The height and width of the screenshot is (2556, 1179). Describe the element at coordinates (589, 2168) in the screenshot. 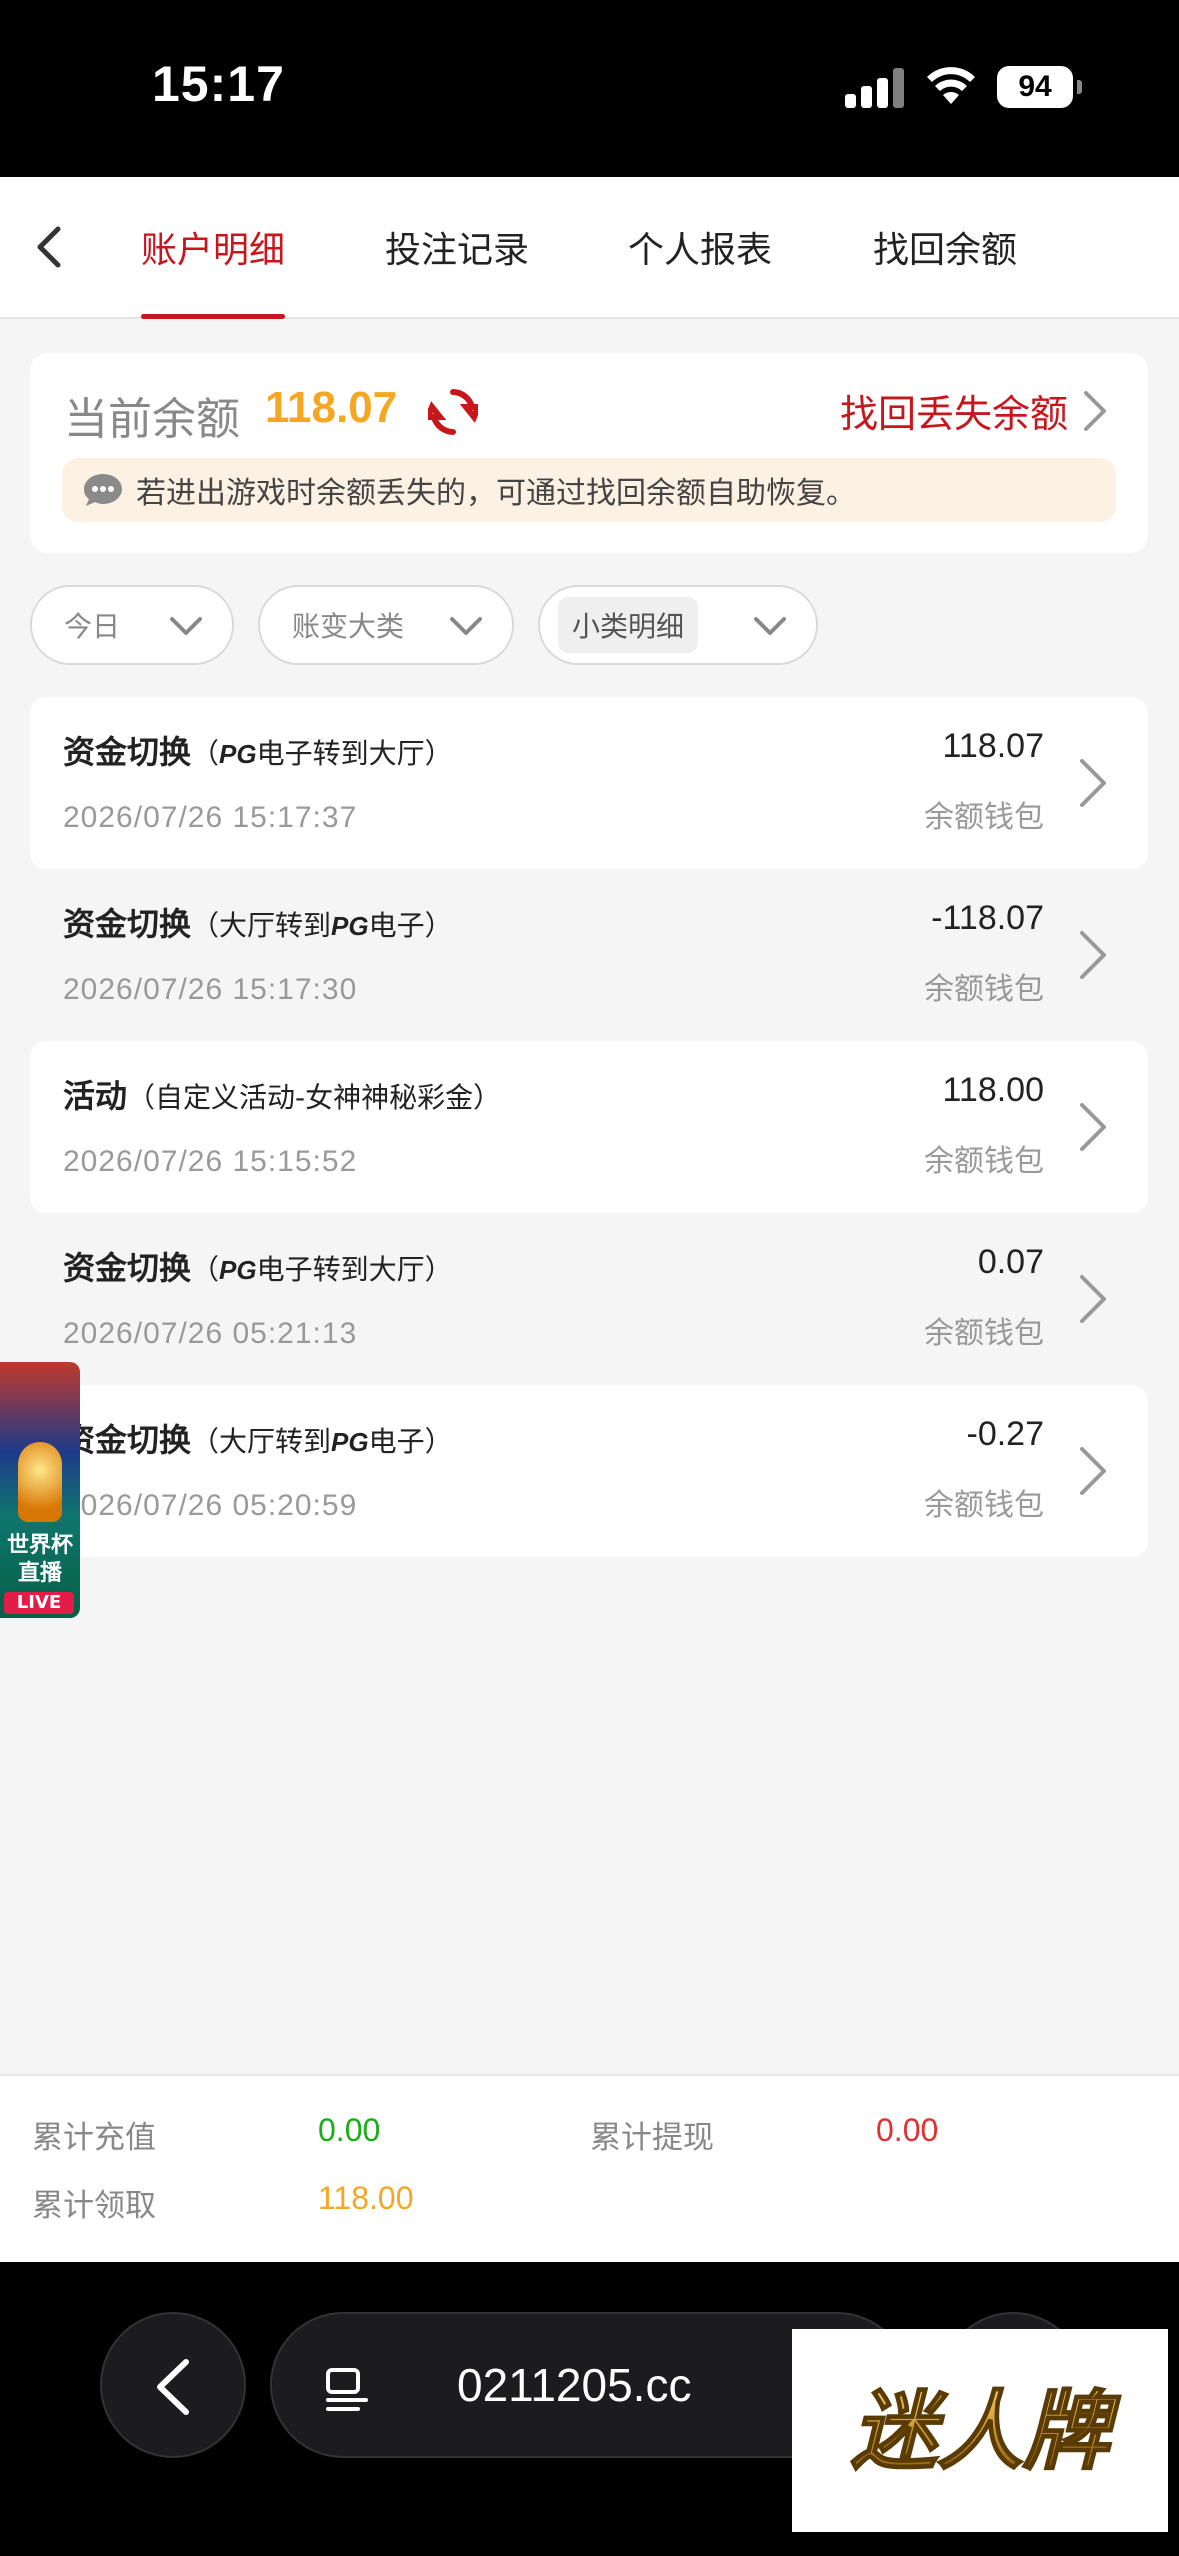

I see `summary-footer: 累计充值 0.00 累计提现 0.00 累计领取 118.00` at that location.